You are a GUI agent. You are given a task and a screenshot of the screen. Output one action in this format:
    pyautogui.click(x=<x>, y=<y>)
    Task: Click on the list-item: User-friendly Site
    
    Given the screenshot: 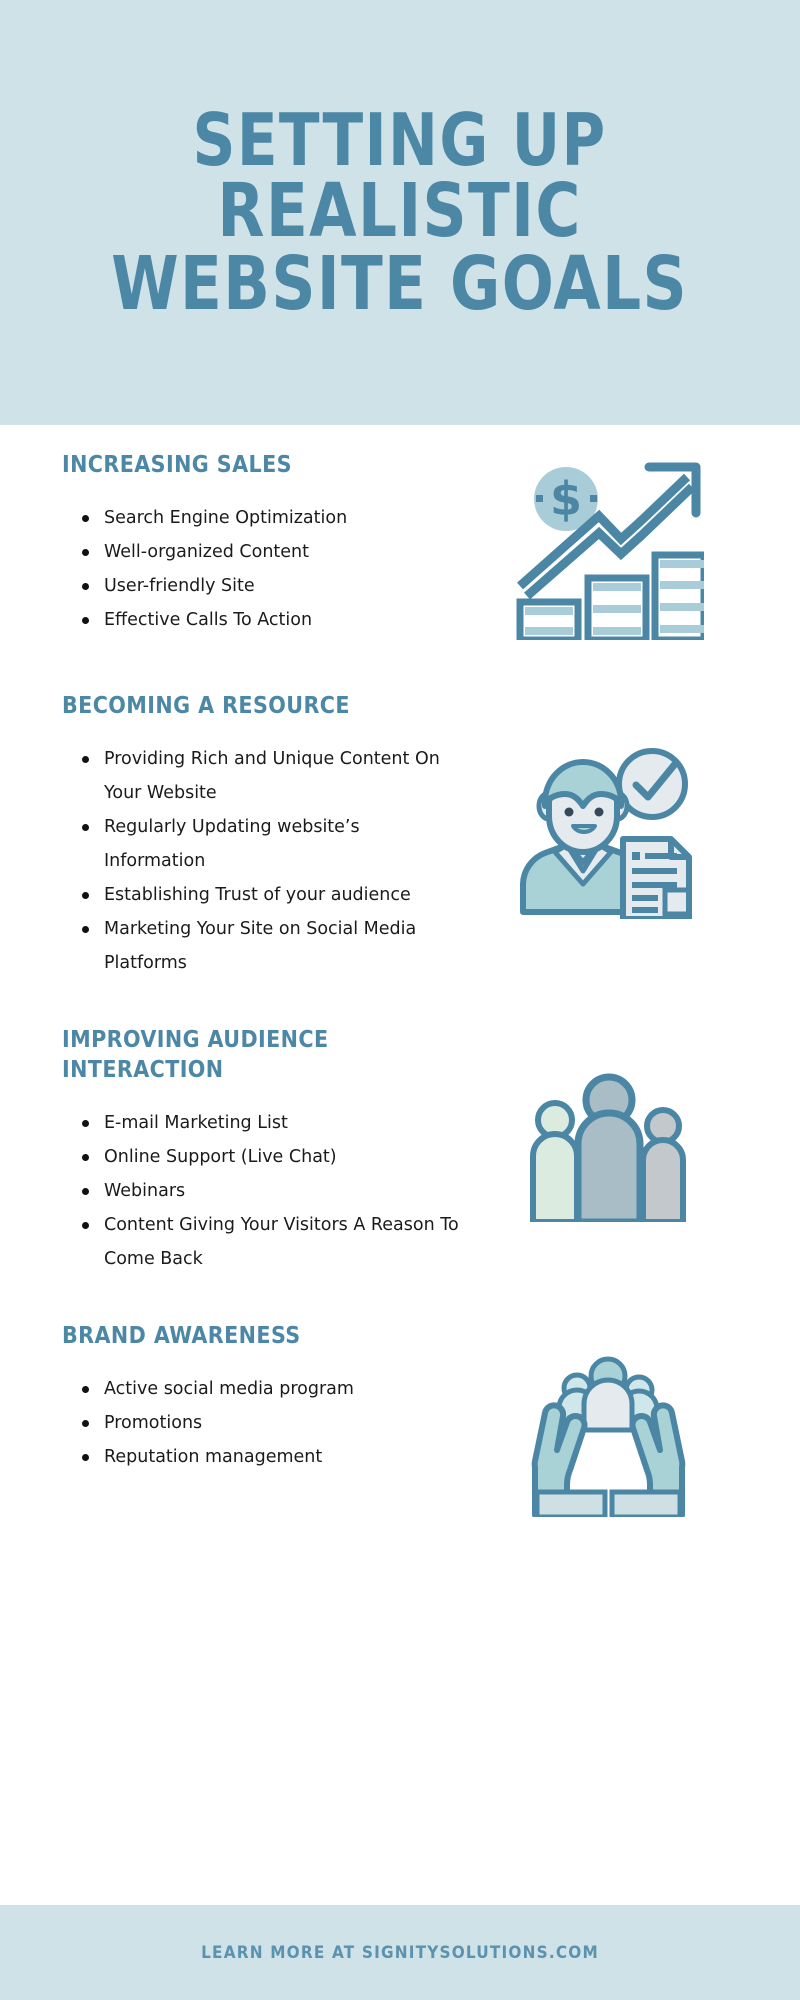 What is the action you would take?
    pyautogui.click(x=271, y=586)
    